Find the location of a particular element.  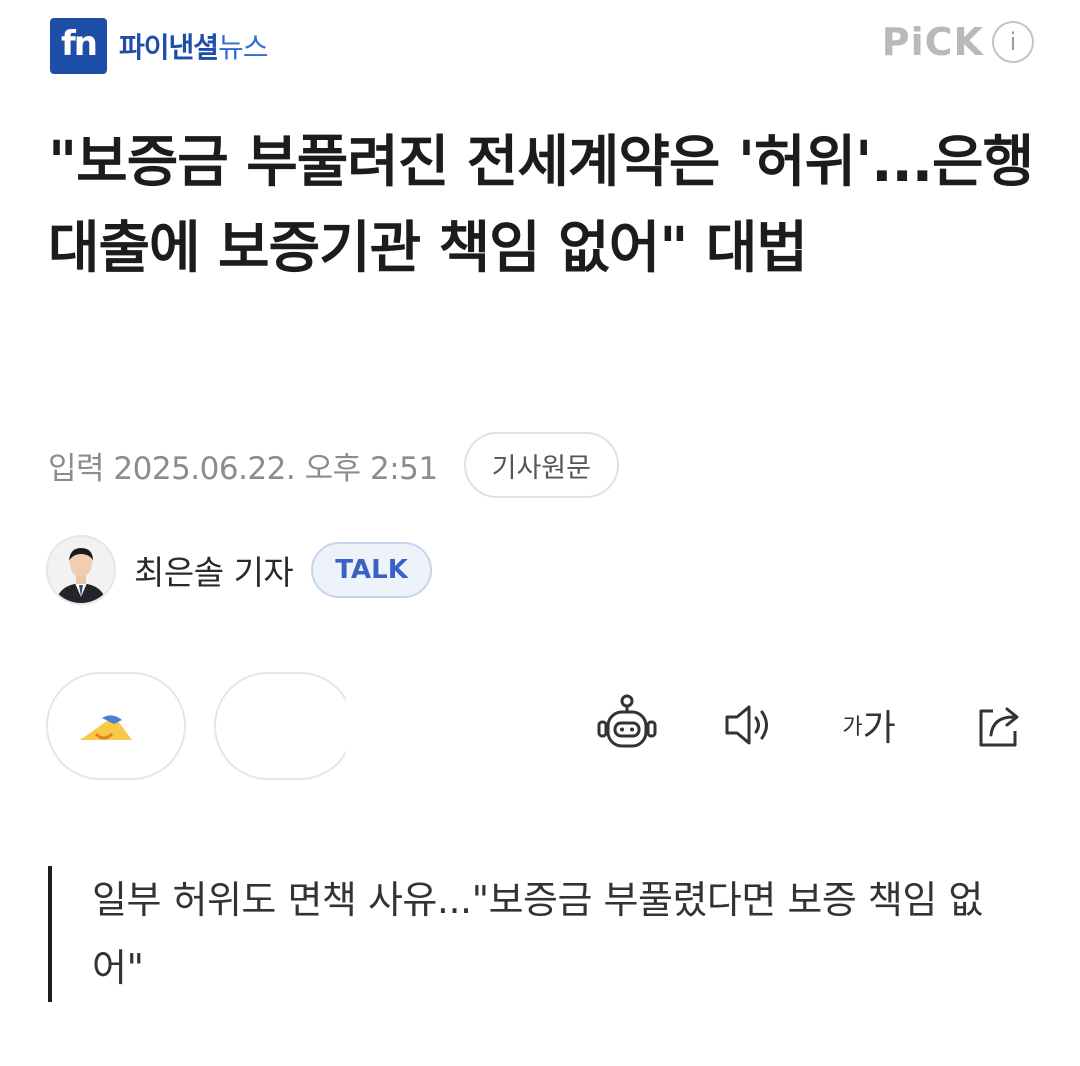

header: fn 파이낸셜뉴스 PiCK i is located at coordinates (540, 45).